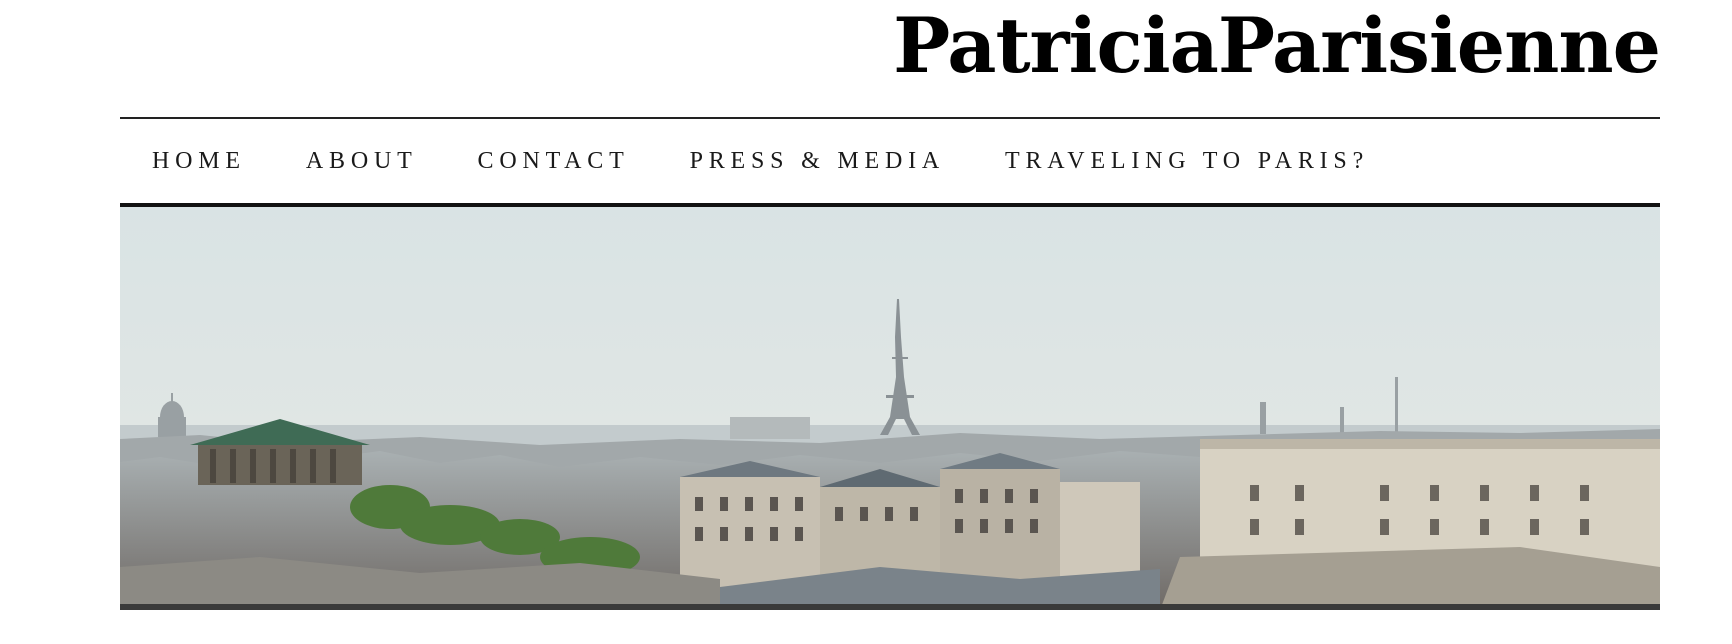 The height and width of the screenshot is (644, 1732). Describe the element at coordinates (817, 161) in the screenshot. I see `nav-item-press-media: PRESS & MEDIA` at that location.